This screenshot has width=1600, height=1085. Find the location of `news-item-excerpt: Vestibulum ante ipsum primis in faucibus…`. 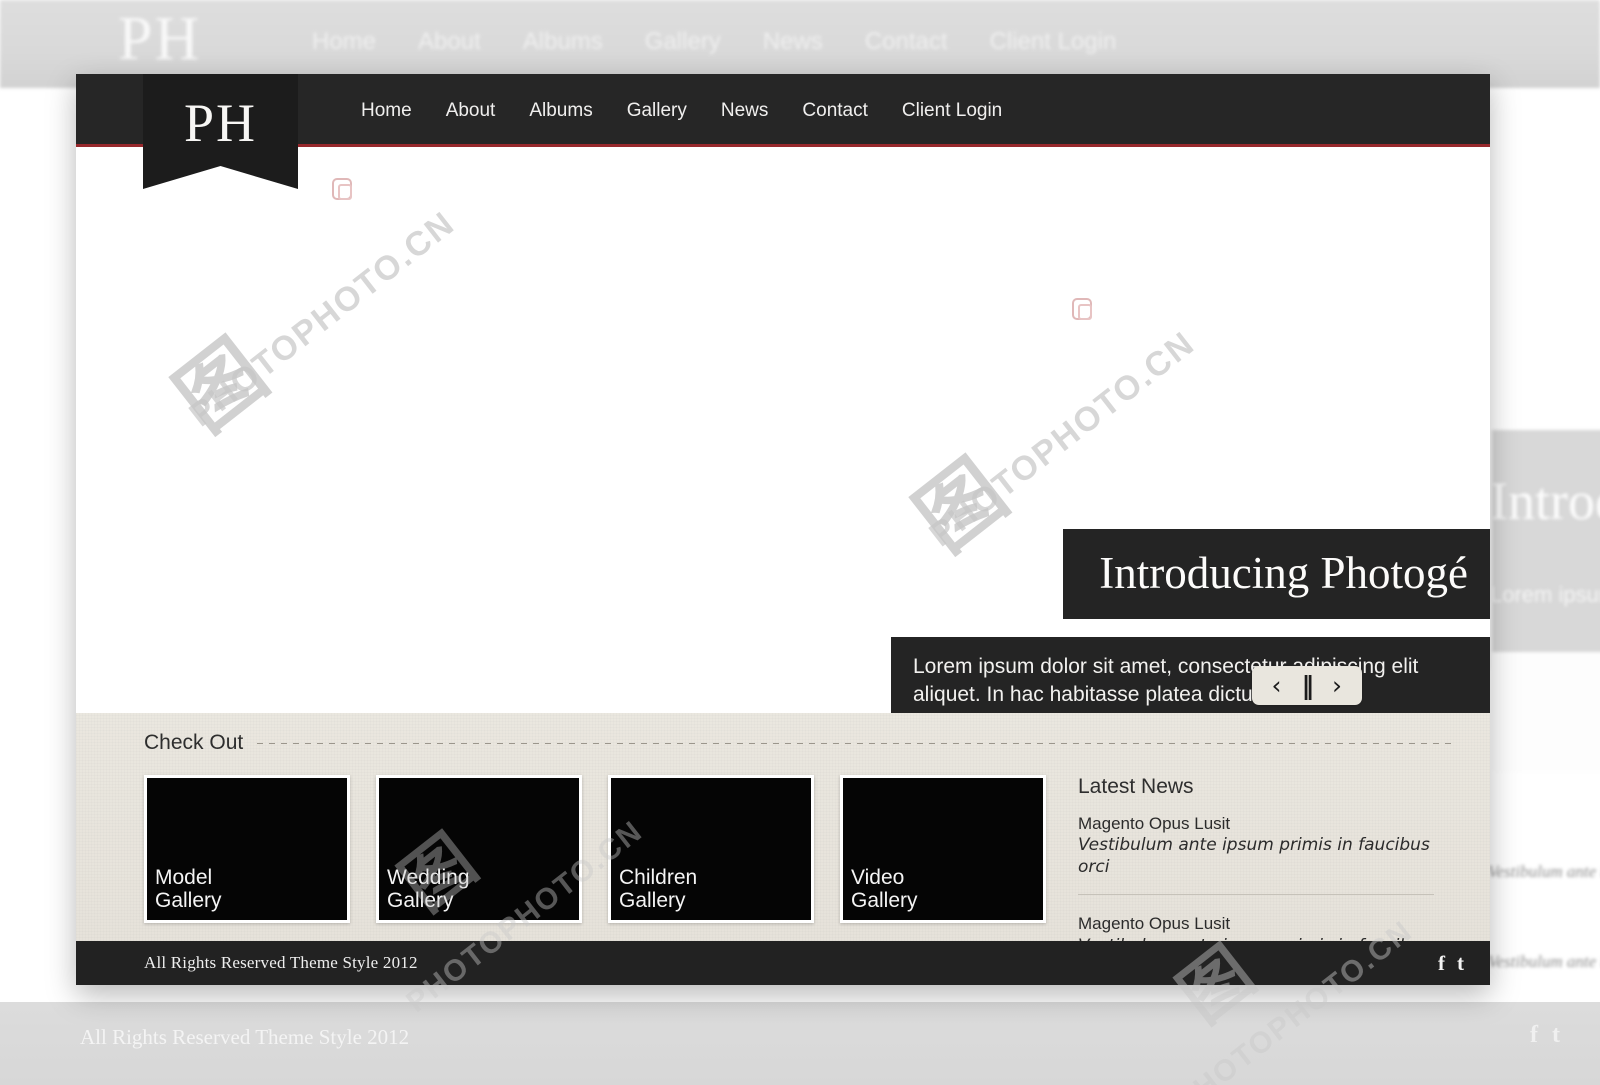

news-item-excerpt: Vestibulum ante ipsum primis in faucibus… is located at coordinates (1254, 856).